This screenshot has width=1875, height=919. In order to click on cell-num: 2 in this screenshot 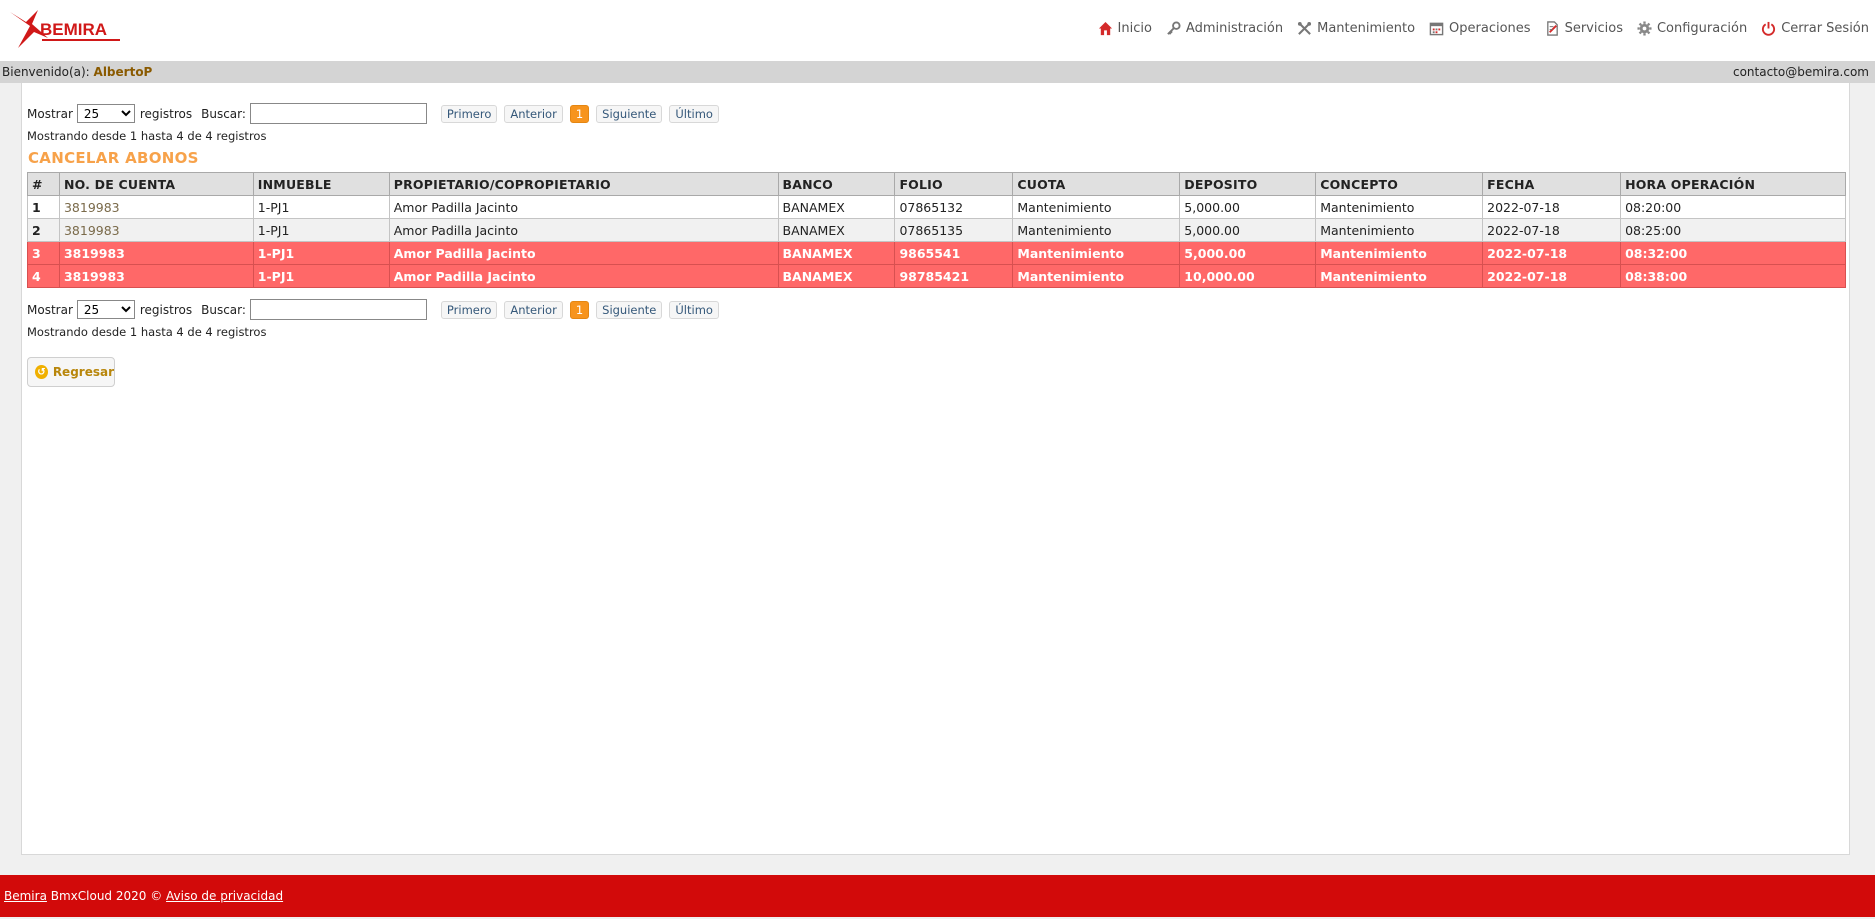, I will do `click(43, 230)`.